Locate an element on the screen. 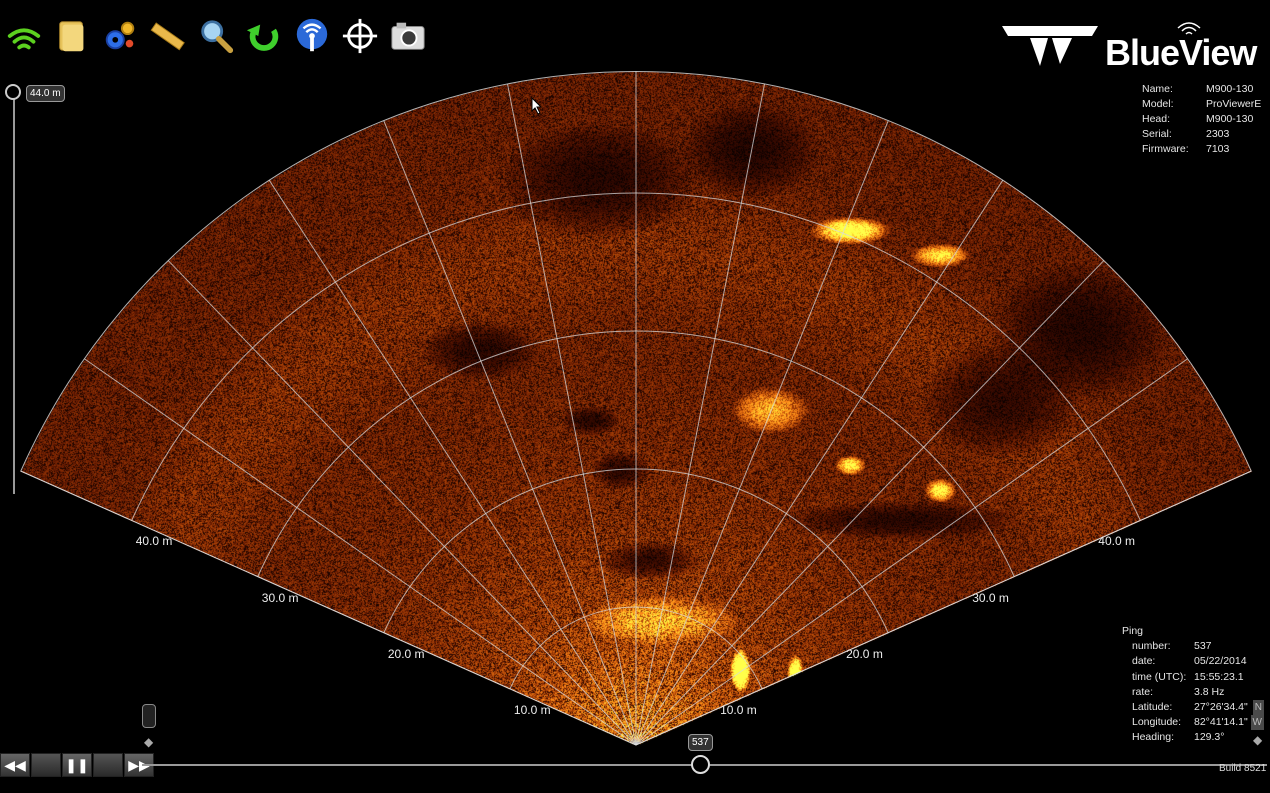 The width and height of the screenshot is (1270, 793). ping-row: time (UTC): 15:55:23.1 is located at coordinates (1196, 677).